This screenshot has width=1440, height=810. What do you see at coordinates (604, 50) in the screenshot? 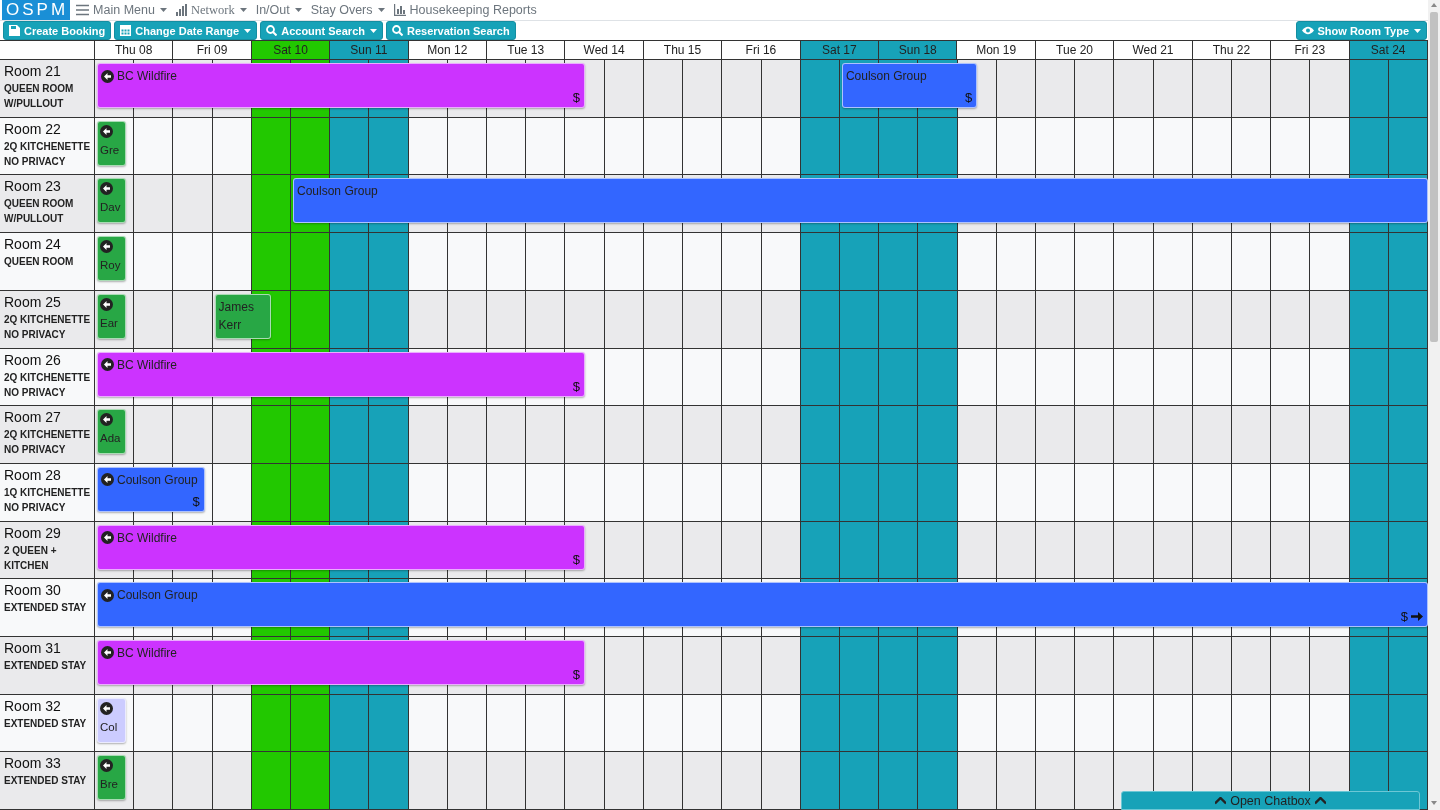
I see `day-header: Wed 14` at bounding box center [604, 50].